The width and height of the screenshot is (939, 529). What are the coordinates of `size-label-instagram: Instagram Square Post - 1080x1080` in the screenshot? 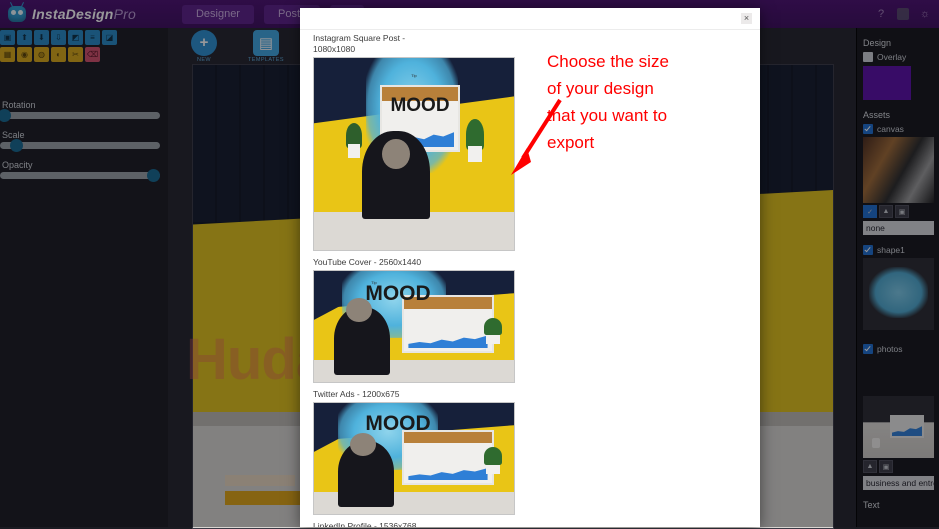 It's located at (359, 43).